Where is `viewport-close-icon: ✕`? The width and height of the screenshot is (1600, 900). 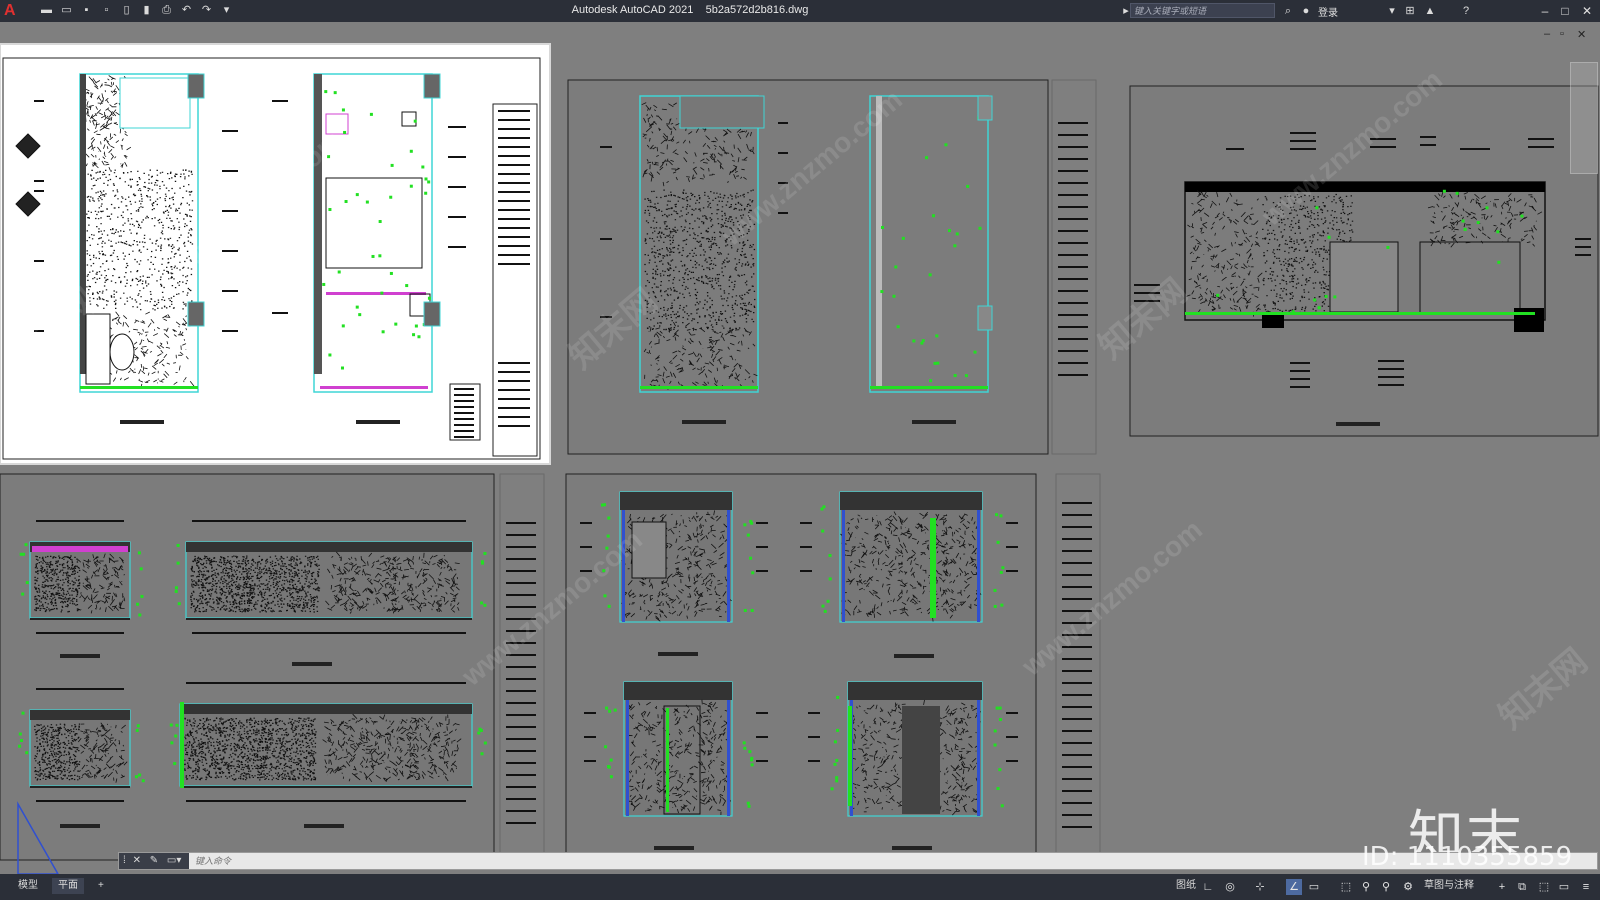 viewport-close-icon: ✕ is located at coordinates (1581, 34).